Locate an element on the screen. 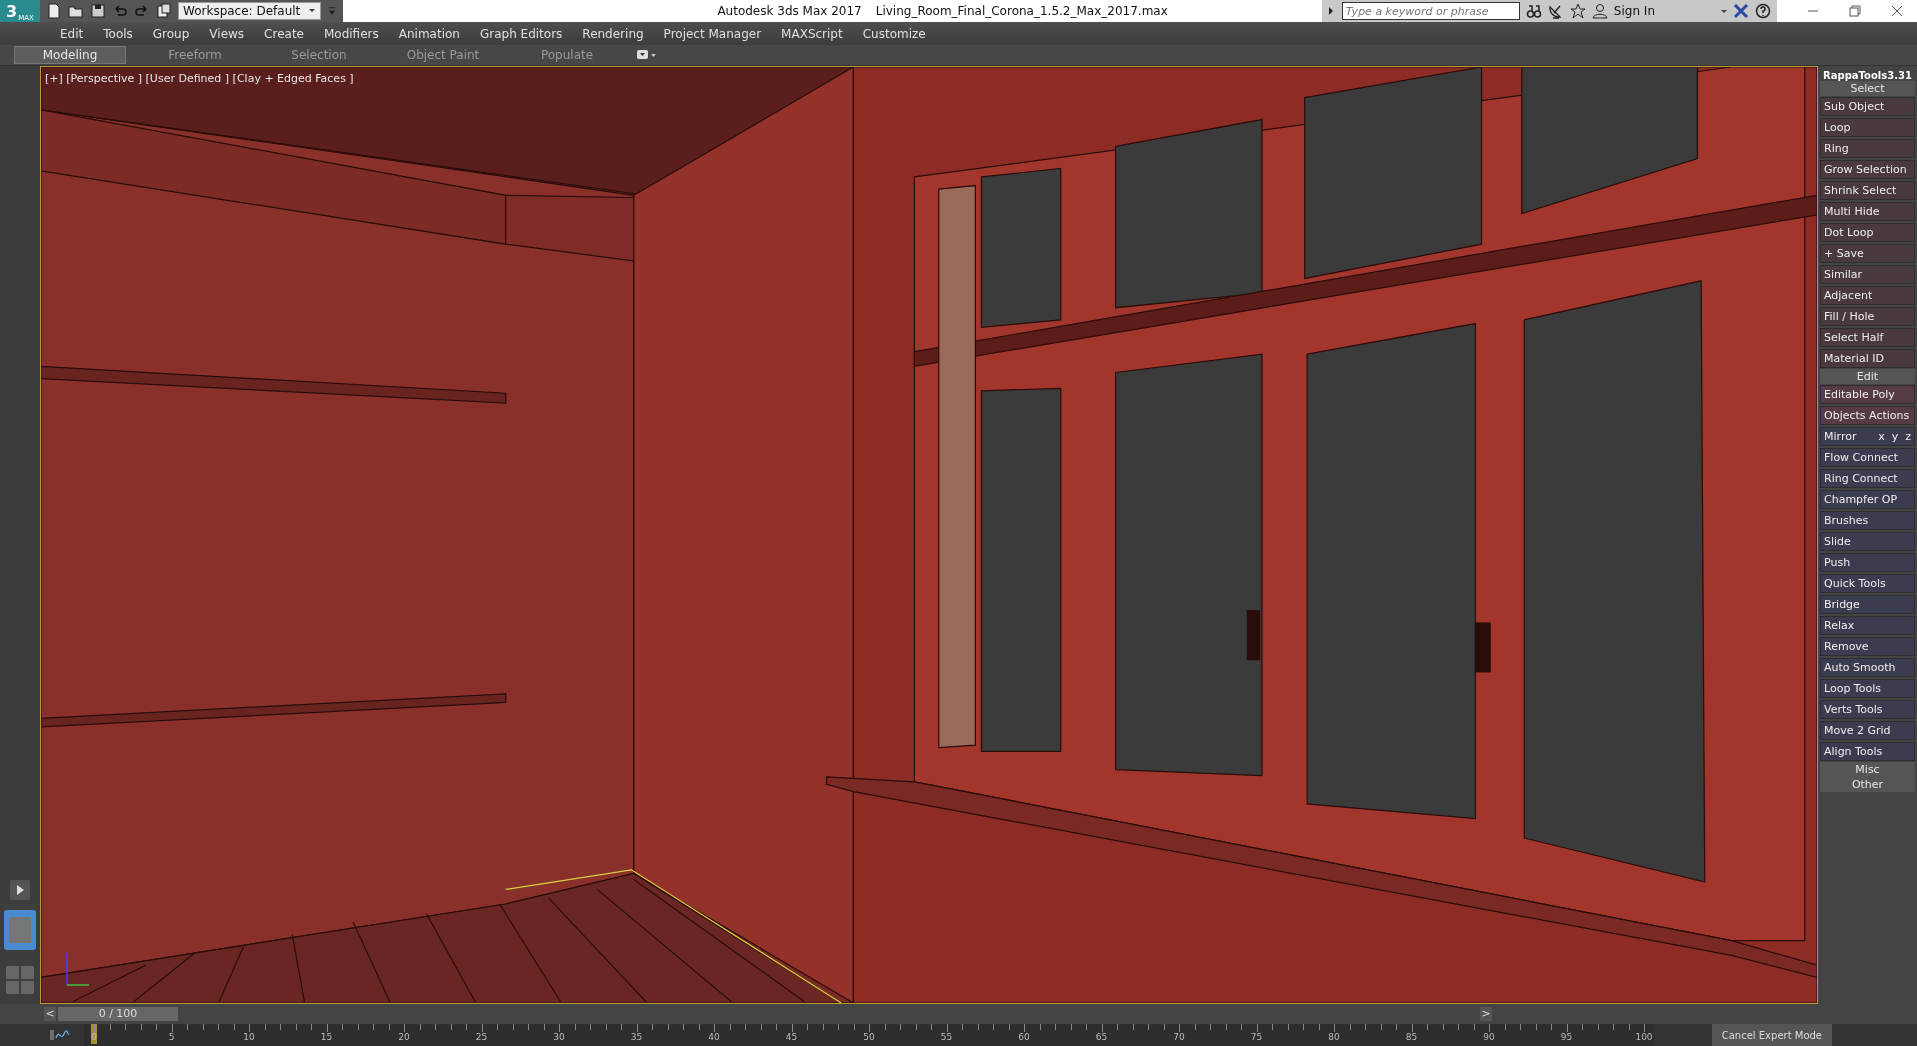  panel-title: RappaTools3.31 is located at coordinates (1867, 75).